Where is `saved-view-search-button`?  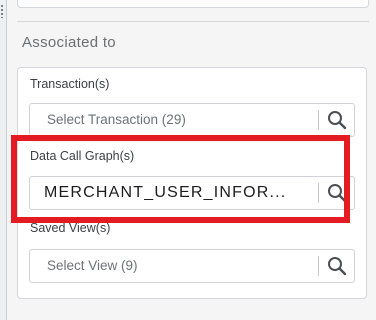
saved-view-search-button is located at coordinates (336, 266).